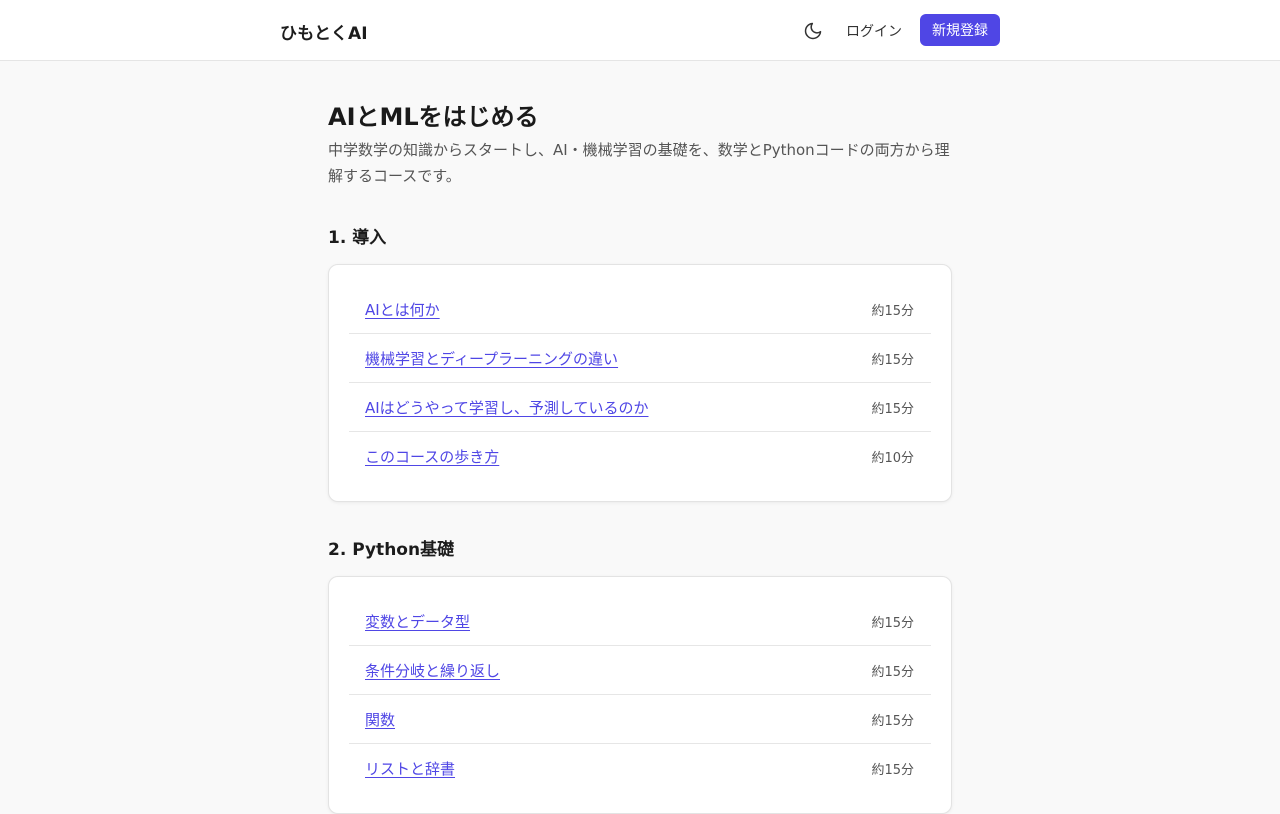 This screenshot has height=814, width=1280. I want to click on lesson-link: AIとは何か, so click(402, 309).